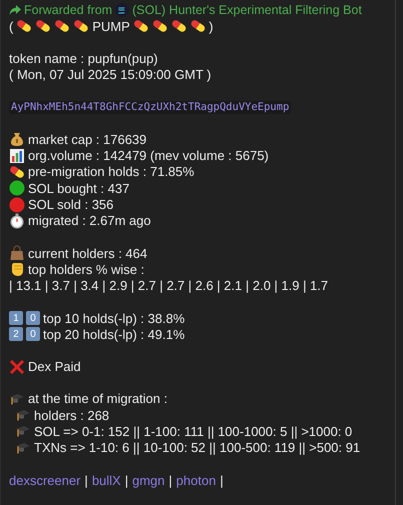 Image resolution: width=403 pixels, height=505 pixels. I want to click on info-text: current holders : 464, so click(88, 253).